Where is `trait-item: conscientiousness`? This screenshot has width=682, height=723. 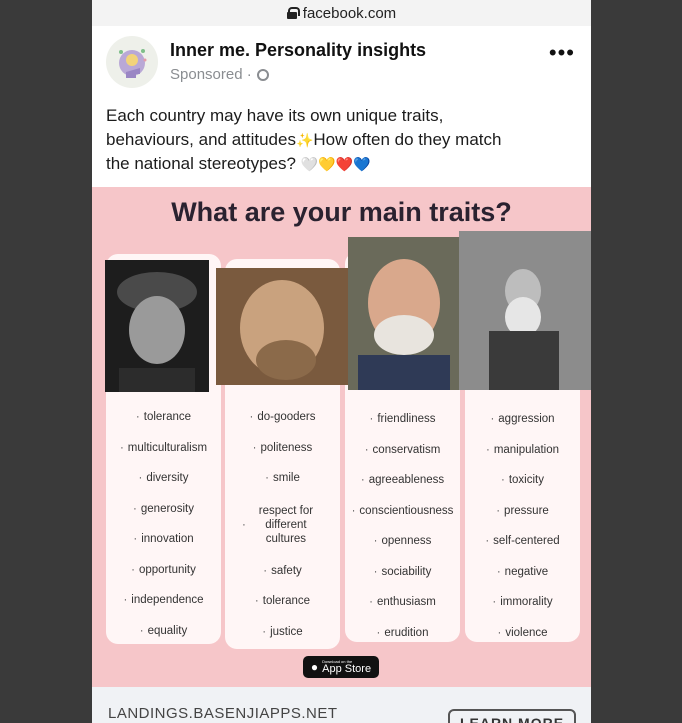
trait-item: conscientiousness is located at coordinates (402, 511).